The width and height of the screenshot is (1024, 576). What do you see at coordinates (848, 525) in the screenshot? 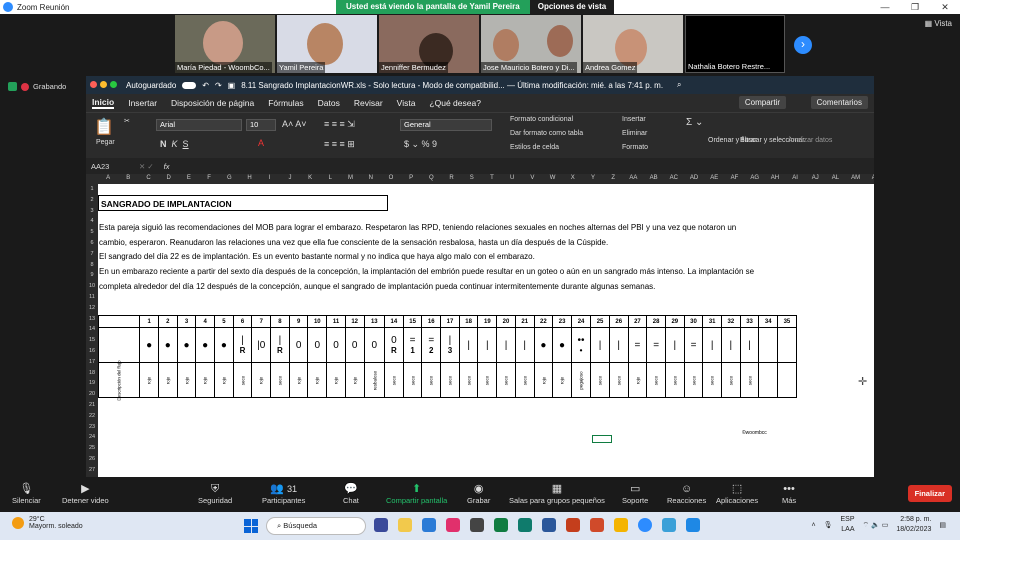
I see `language-indicator: ESP LAA` at bounding box center [848, 525].